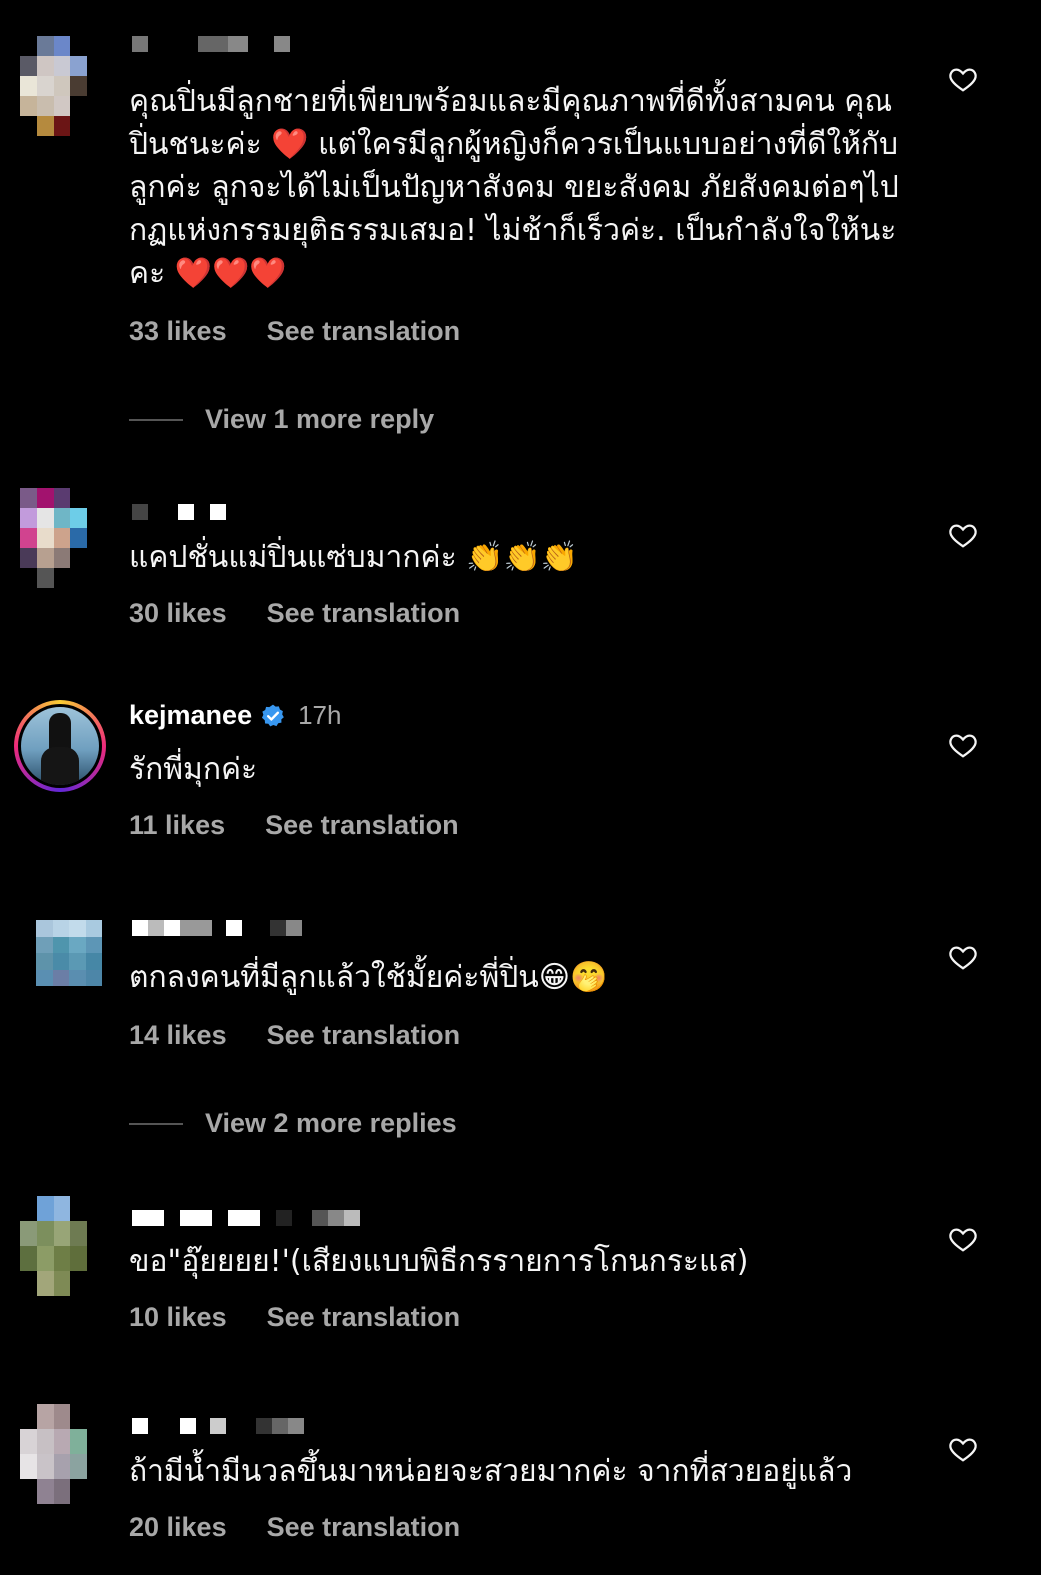 The height and width of the screenshot is (1575, 1041). I want to click on comment-meta: 10 likes See translation, so click(294, 1317).